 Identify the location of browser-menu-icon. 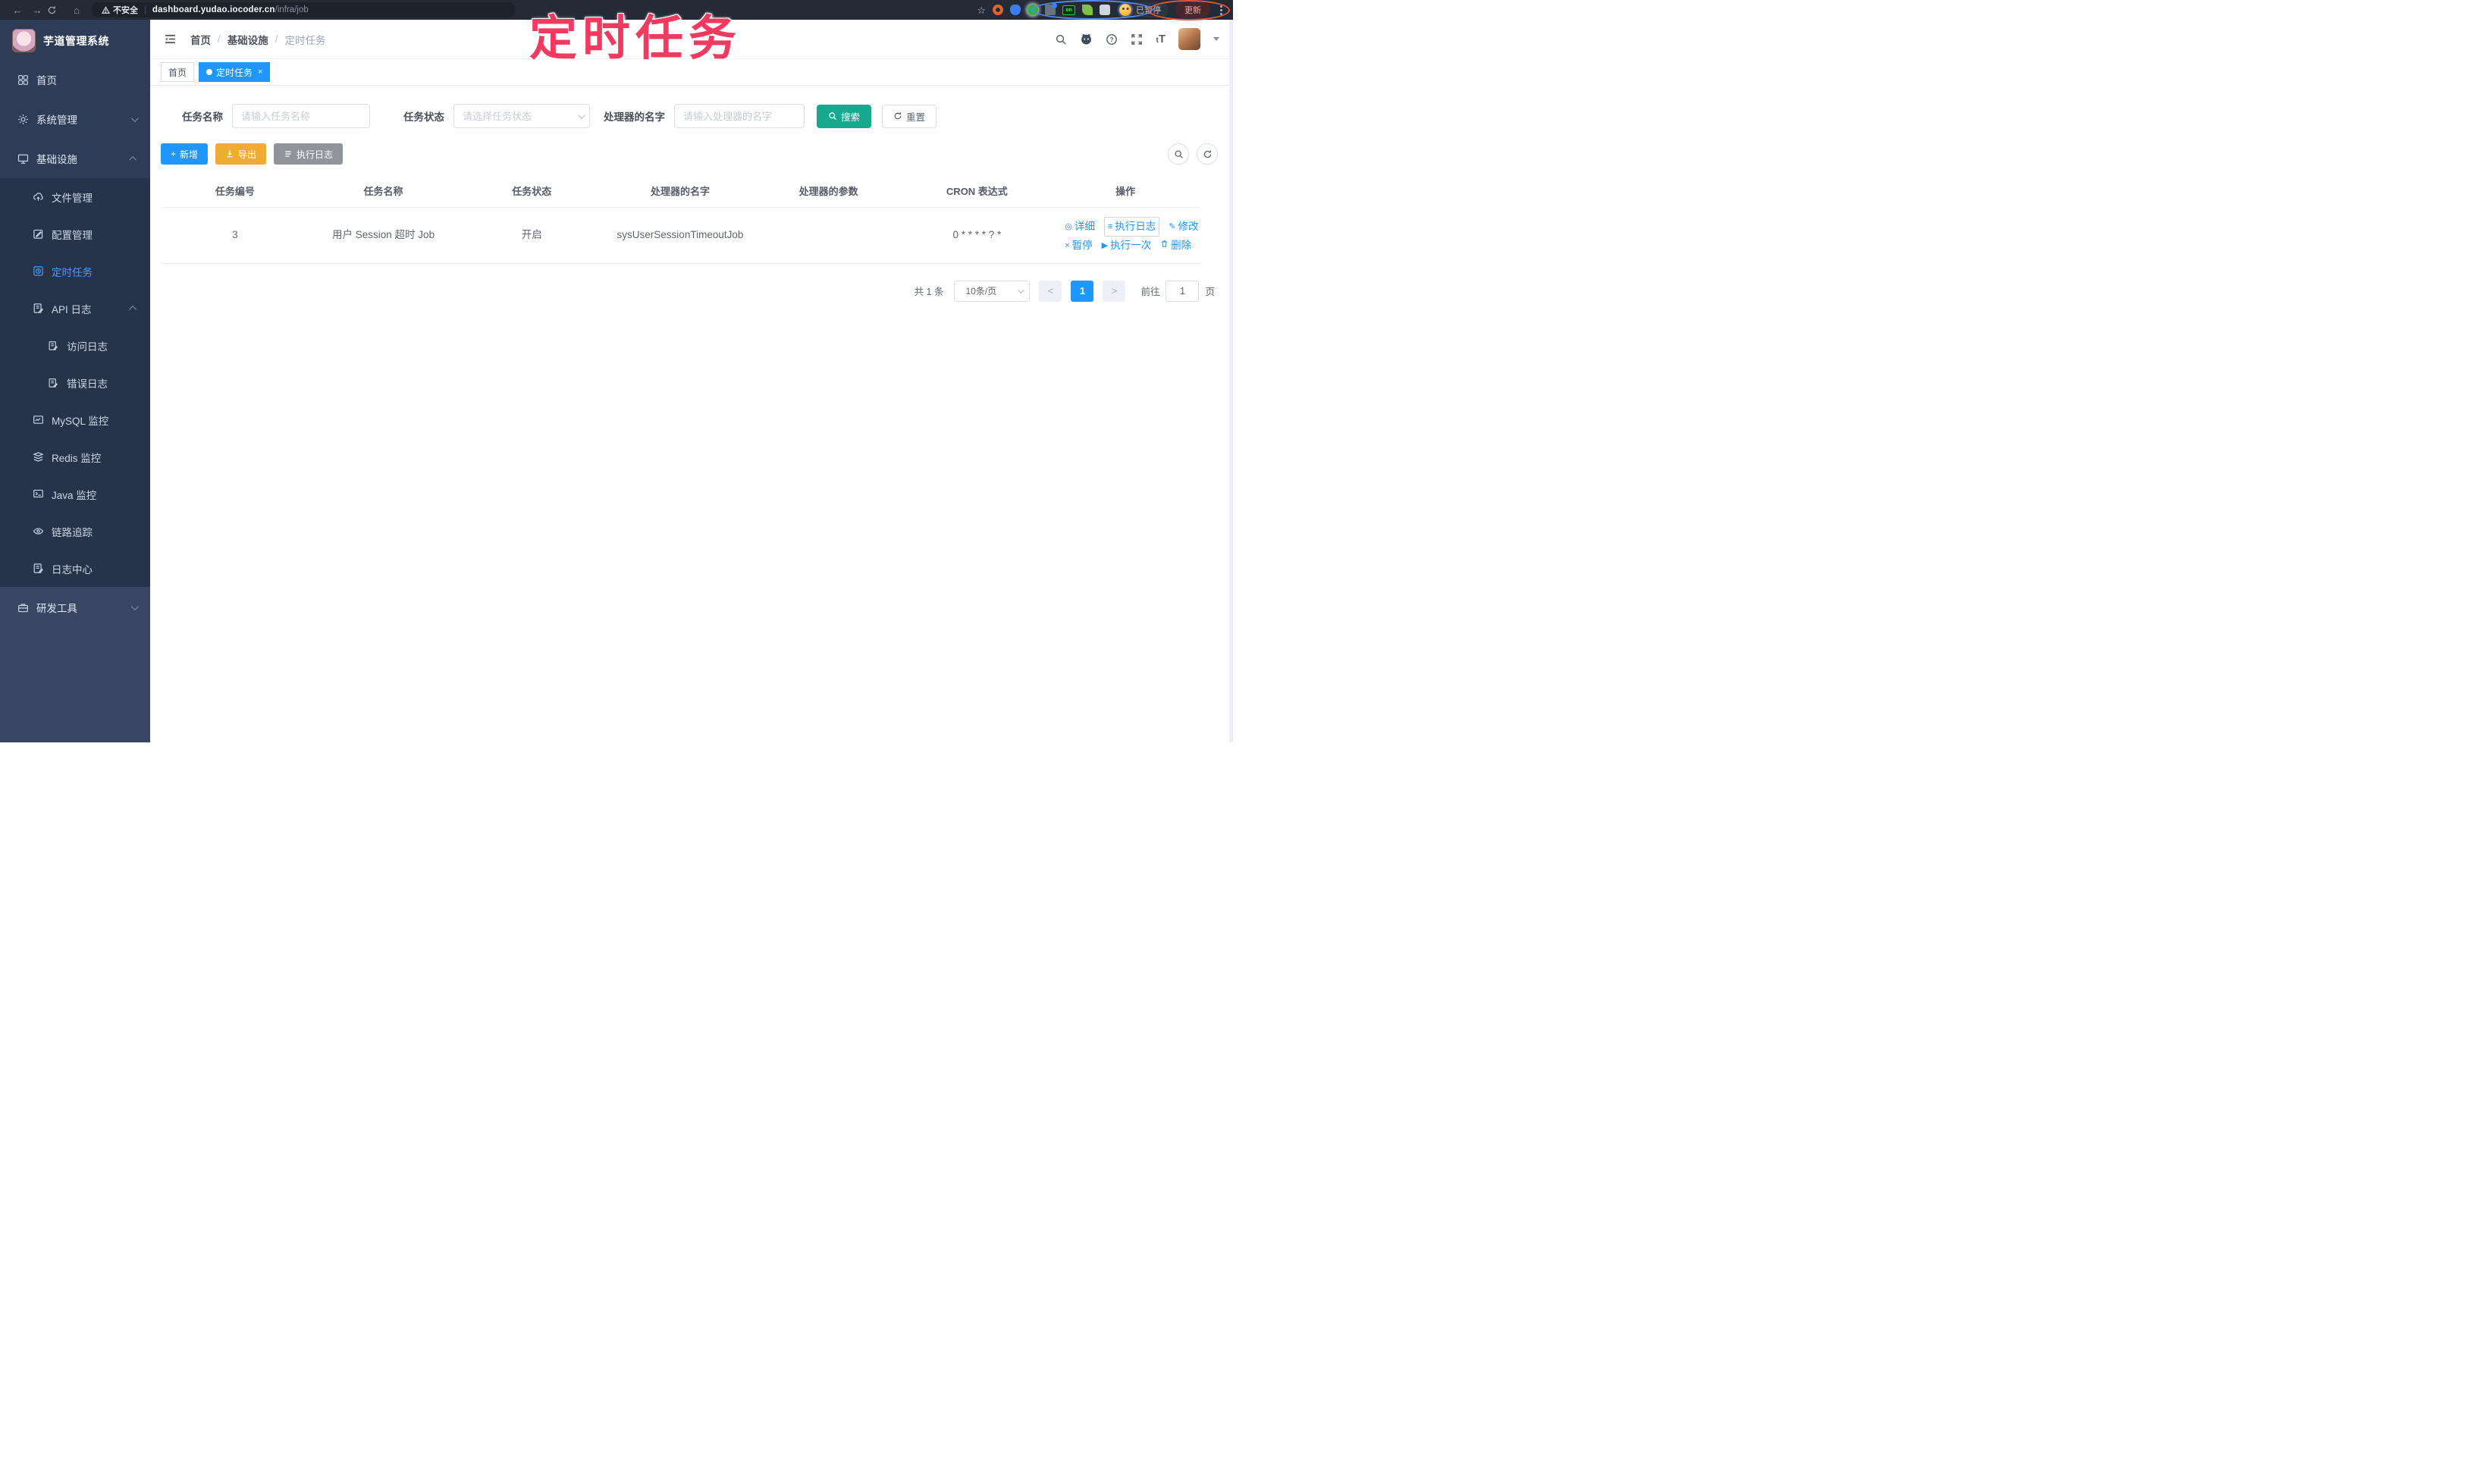
(1221, 10).